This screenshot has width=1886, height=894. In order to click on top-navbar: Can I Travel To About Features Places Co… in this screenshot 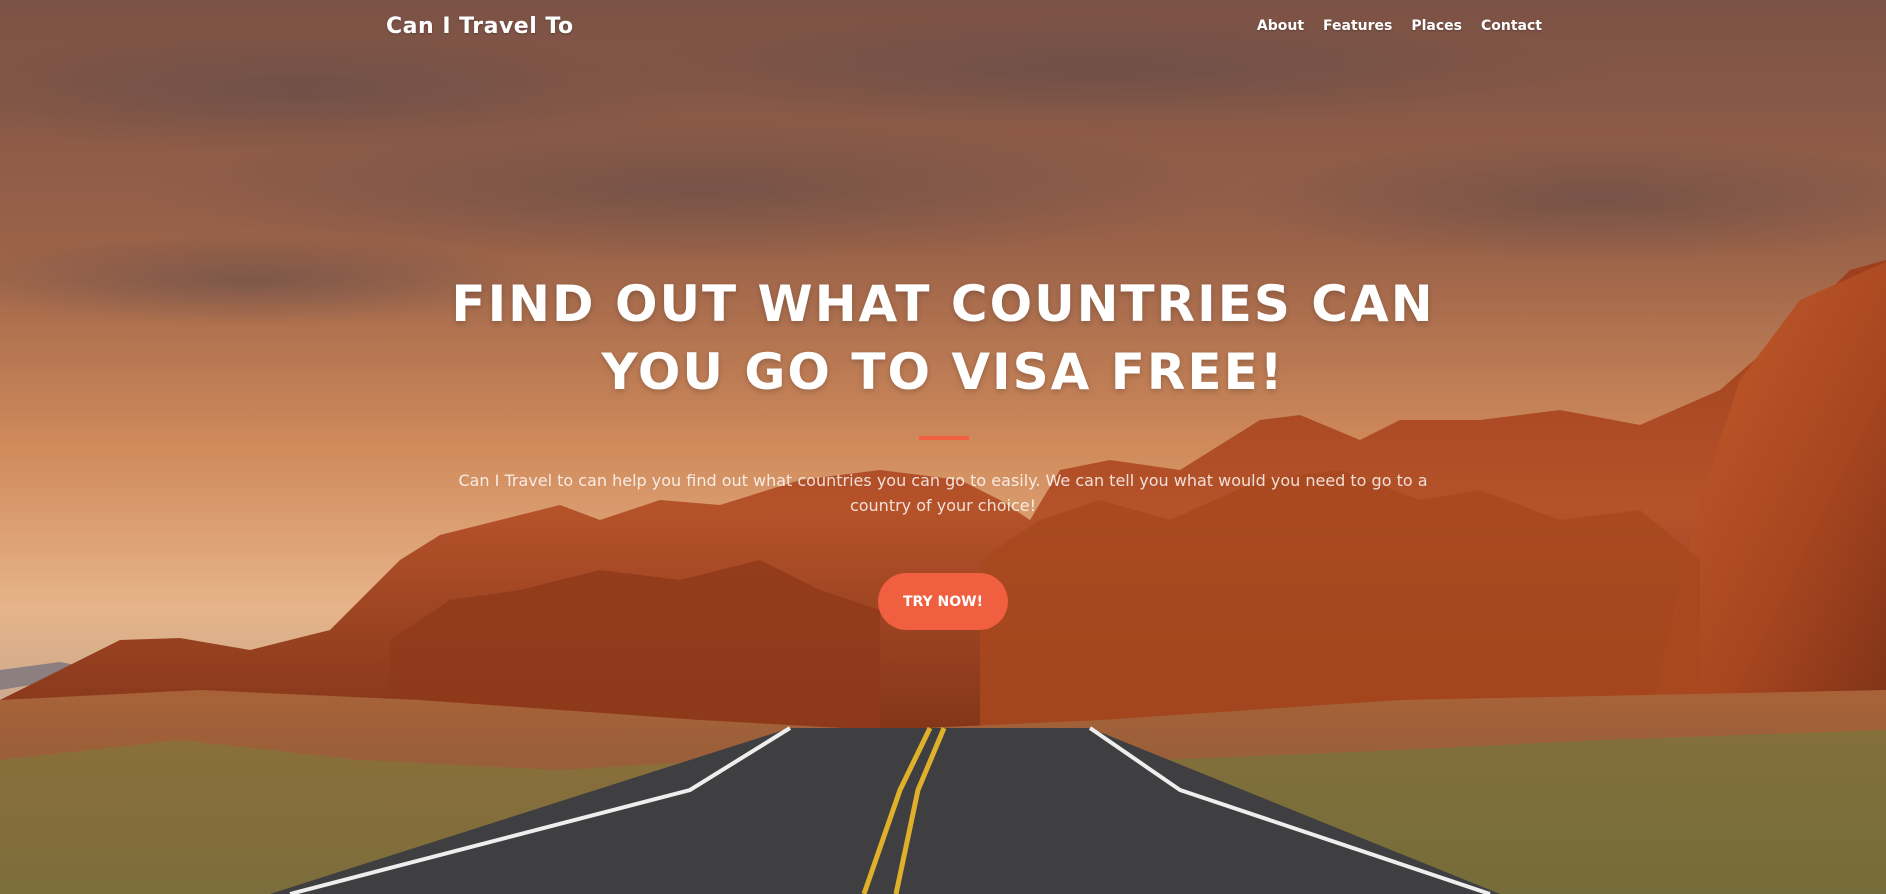, I will do `click(943, 30)`.